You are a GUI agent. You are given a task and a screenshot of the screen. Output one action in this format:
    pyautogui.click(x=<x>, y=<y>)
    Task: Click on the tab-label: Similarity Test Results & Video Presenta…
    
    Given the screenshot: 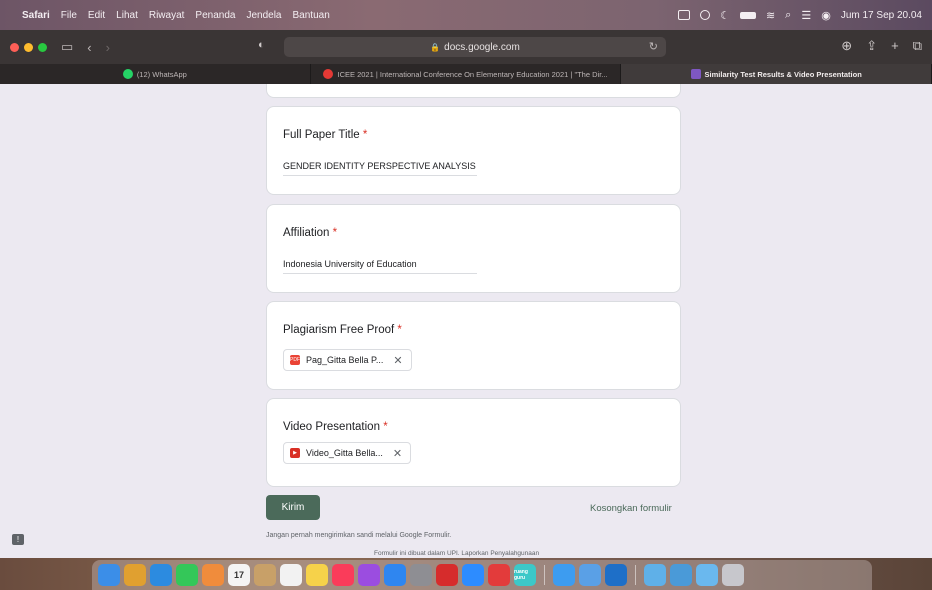 What is the action you would take?
    pyautogui.click(x=783, y=74)
    